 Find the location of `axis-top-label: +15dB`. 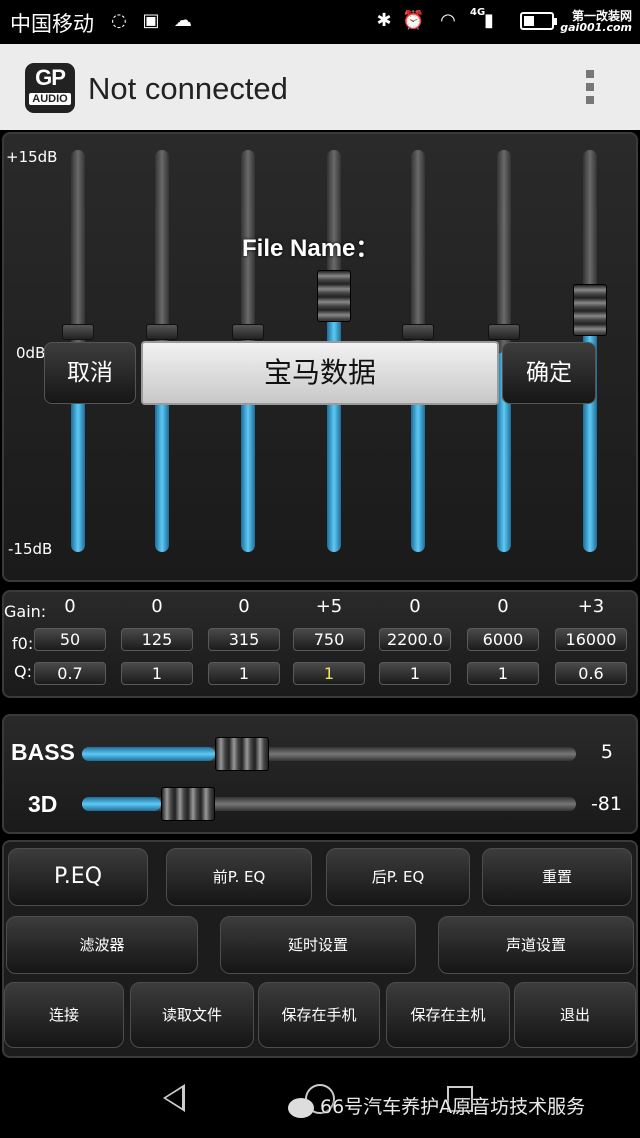

axis-top-label: +15dB is located at coordinates (32, 157).